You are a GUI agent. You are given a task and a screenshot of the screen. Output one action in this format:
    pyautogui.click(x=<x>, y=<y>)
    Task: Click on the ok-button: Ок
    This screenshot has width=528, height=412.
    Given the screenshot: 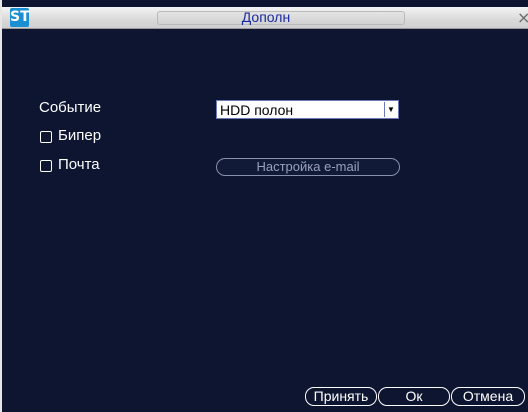 What is the action you would take?
    pyautogui.click(x=414, y=396)
    